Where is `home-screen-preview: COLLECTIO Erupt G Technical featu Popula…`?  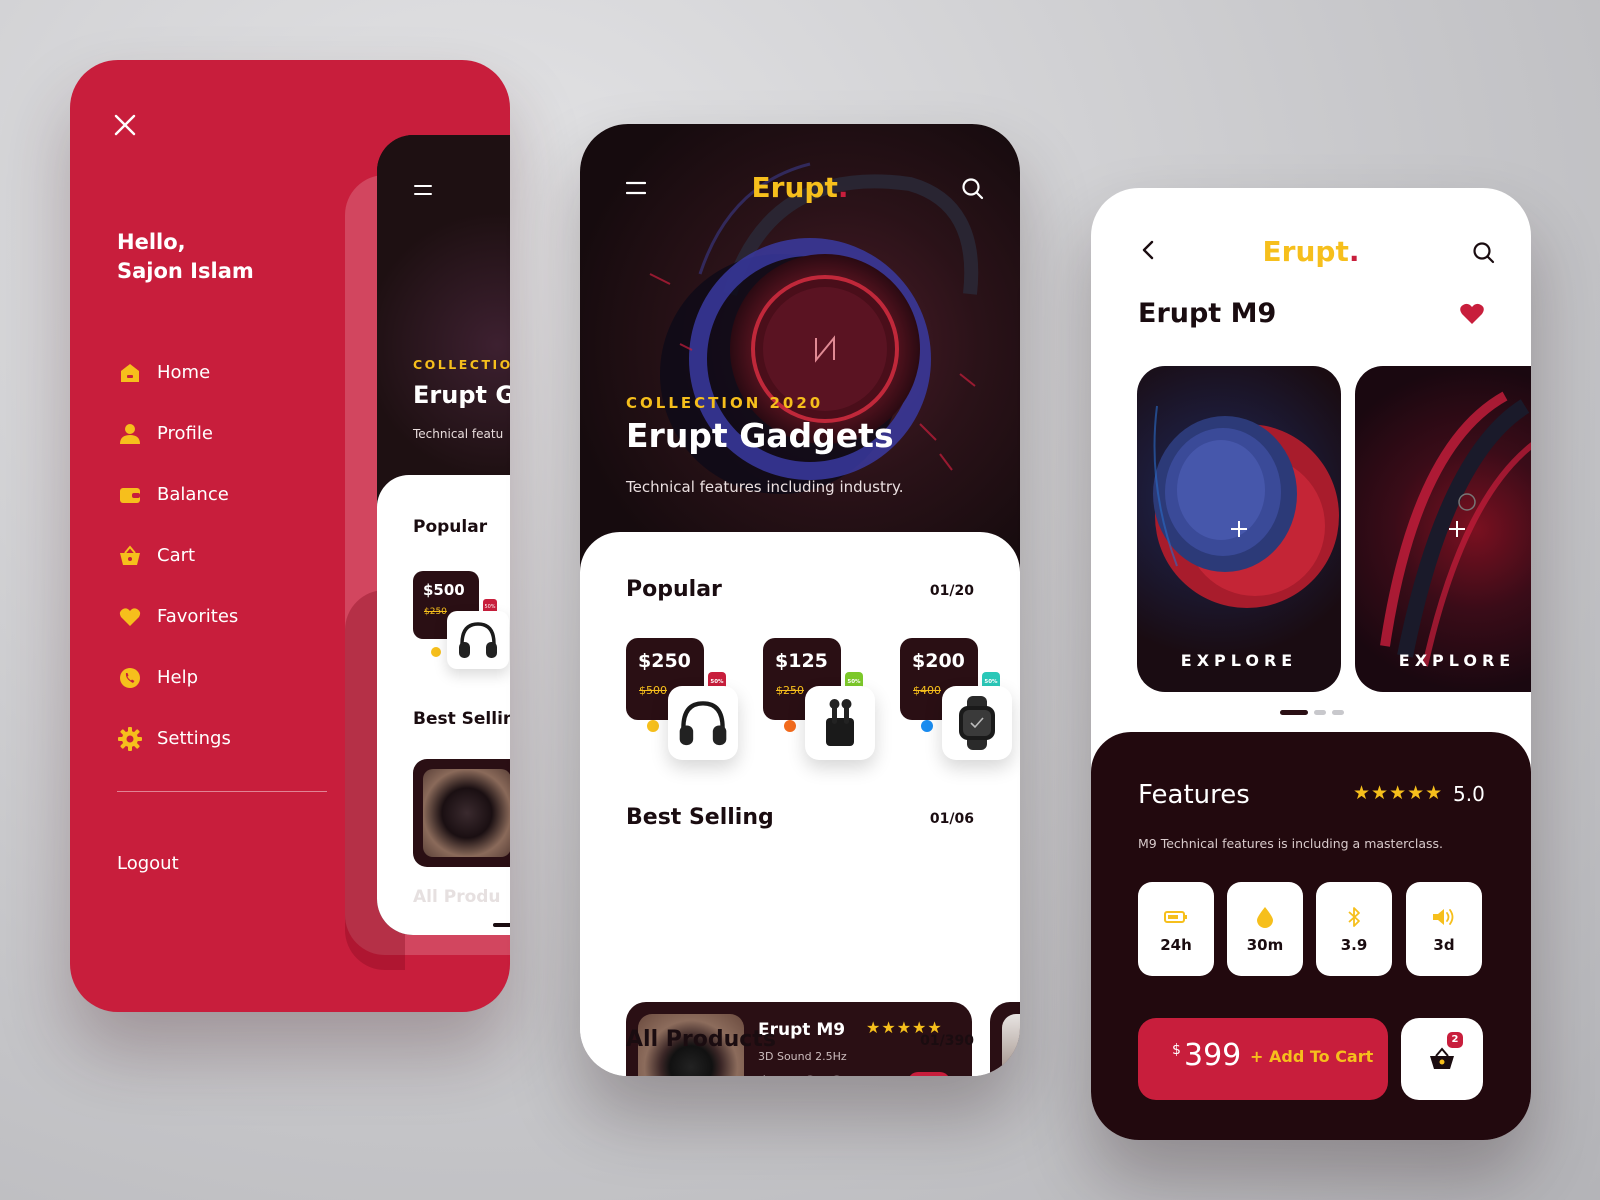
home-screen-preview: COLLECTIO Erupt G Technical featu Popula… is located at coordinates (443, 535).